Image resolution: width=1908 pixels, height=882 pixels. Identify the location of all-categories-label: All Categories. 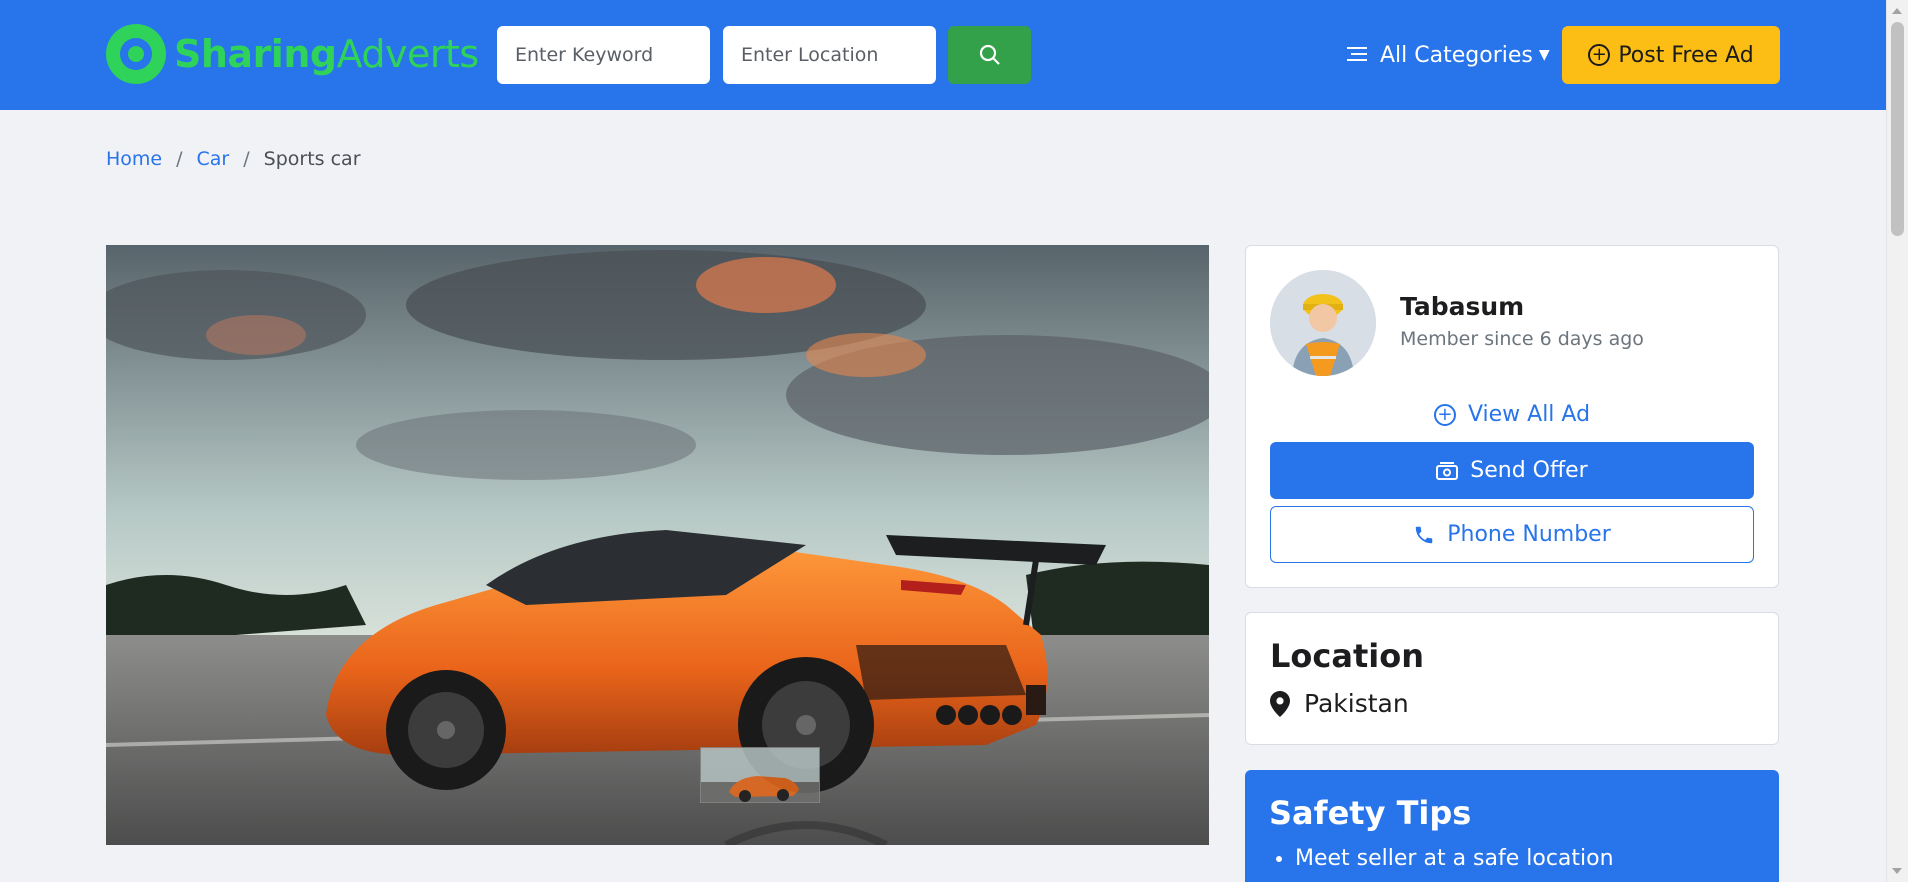
(1456, 55).